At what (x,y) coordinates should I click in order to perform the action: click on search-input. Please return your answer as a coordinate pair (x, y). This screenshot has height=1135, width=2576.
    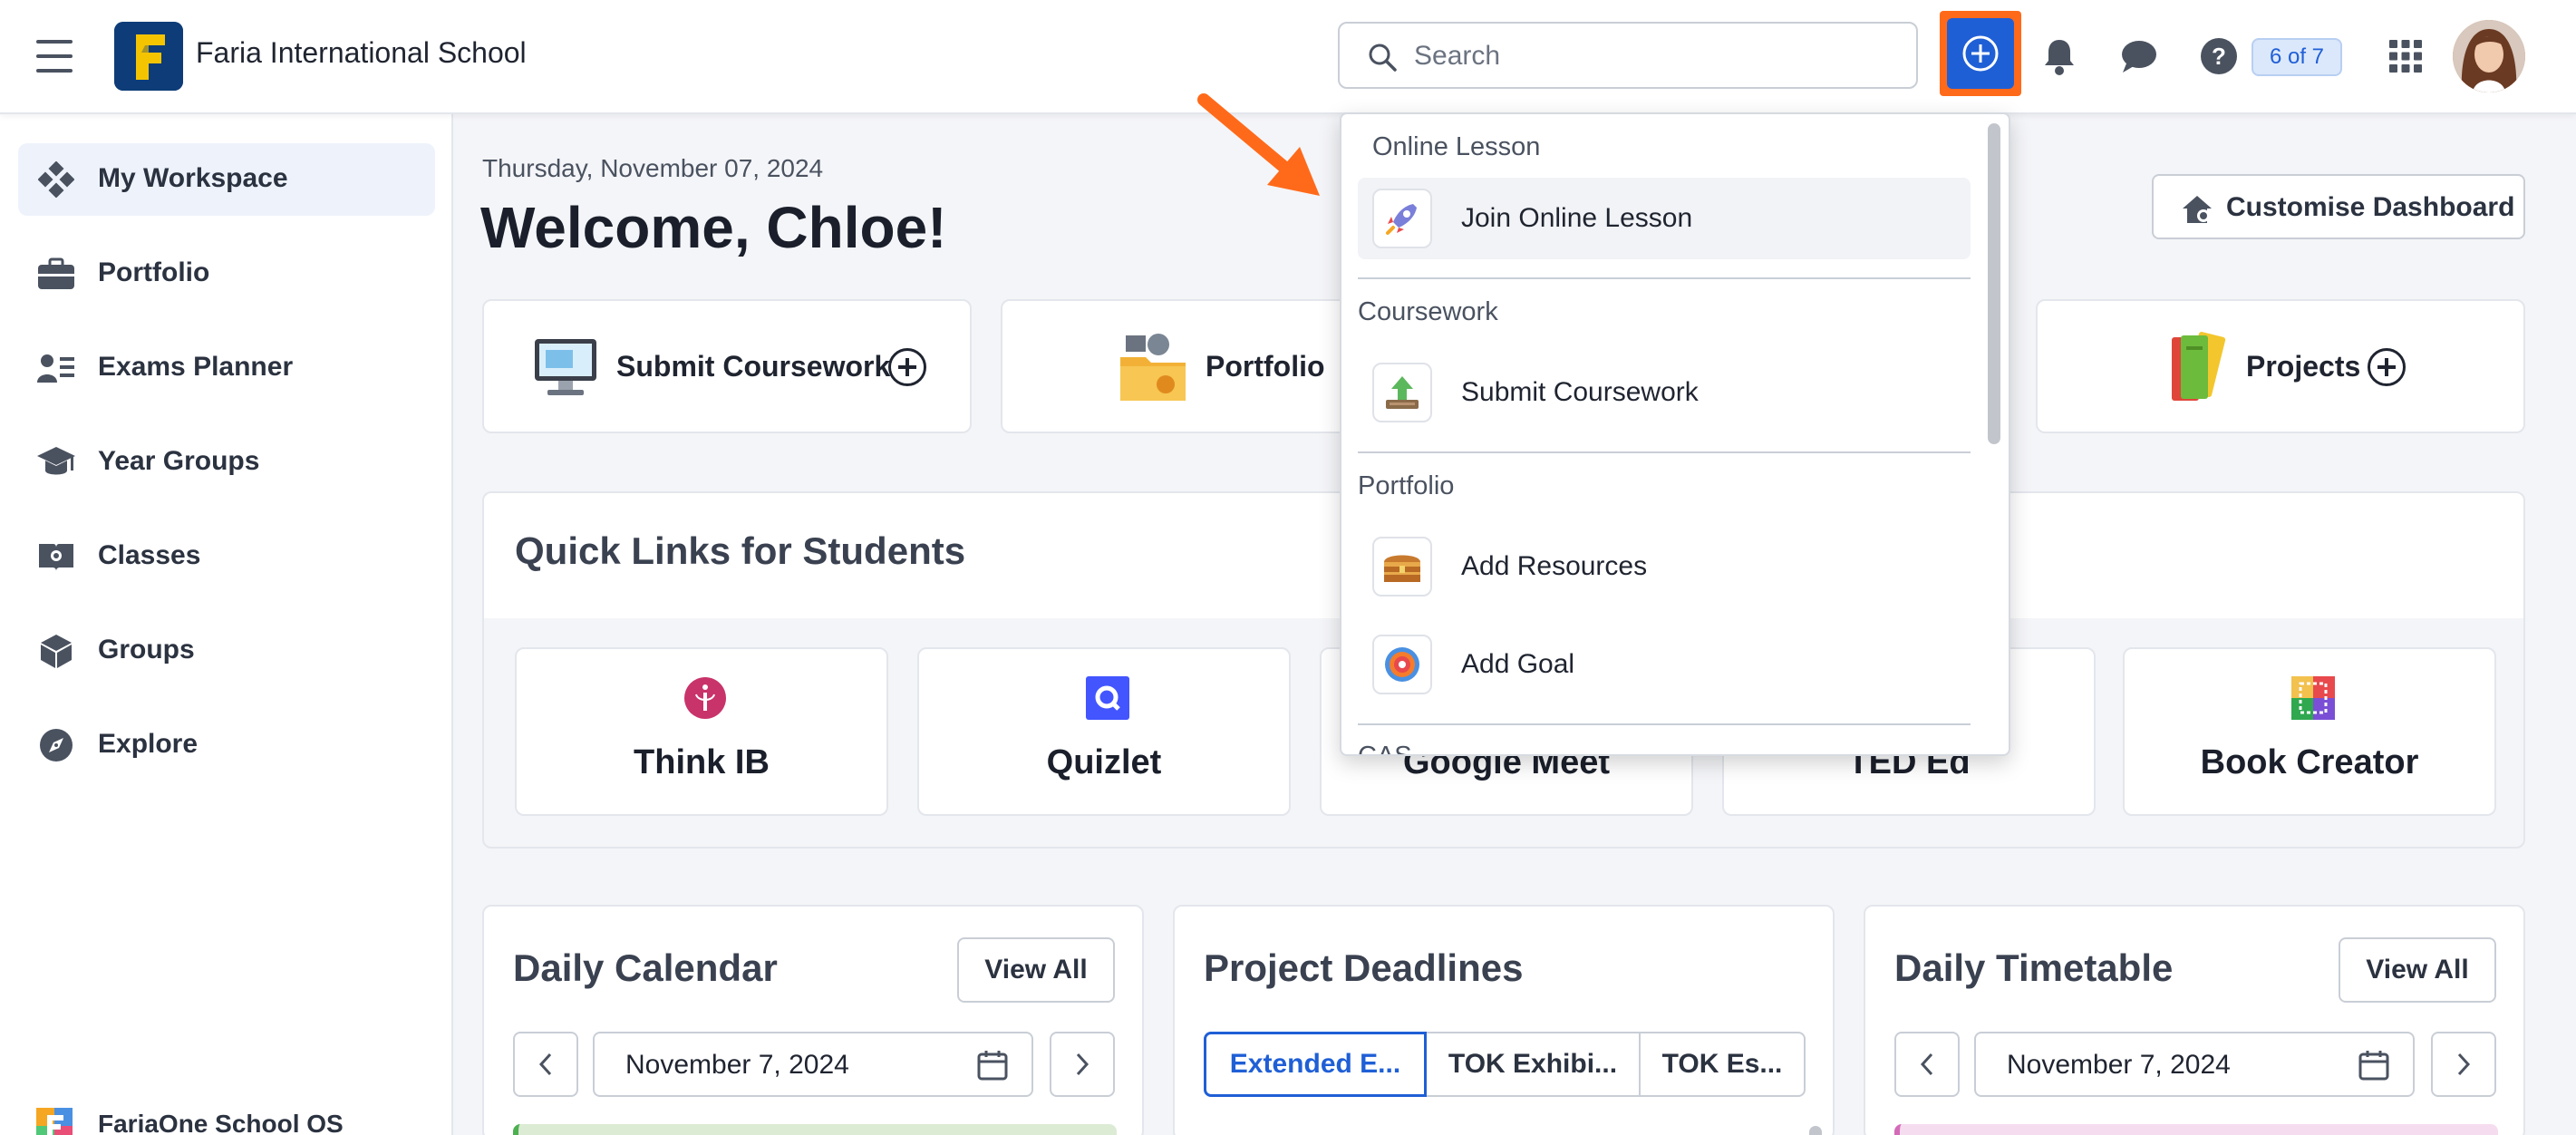
    Looking at the image, I should click on (1649, 56).